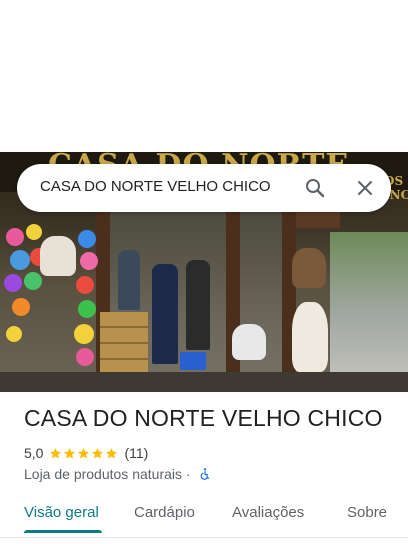 This screenshot has height=544, width=408. I want to click on rating-row: 5,0 (11), so click(86, 453).